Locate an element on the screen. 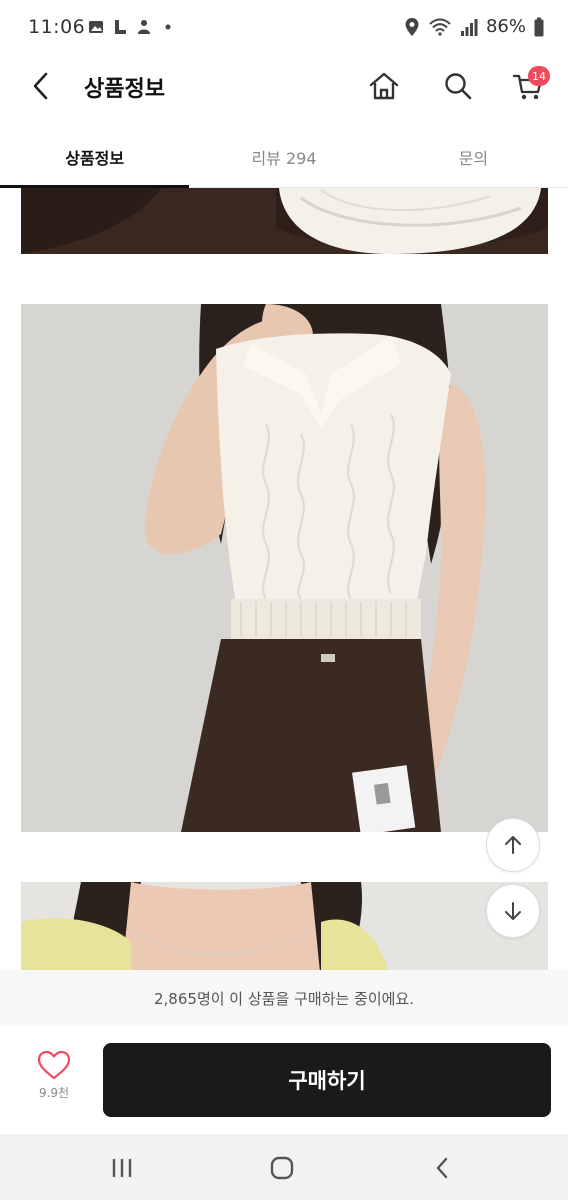 Image resolution: width=568 pixels, height=1200 pixels. notification-icons is located at coordinates (132, 27).